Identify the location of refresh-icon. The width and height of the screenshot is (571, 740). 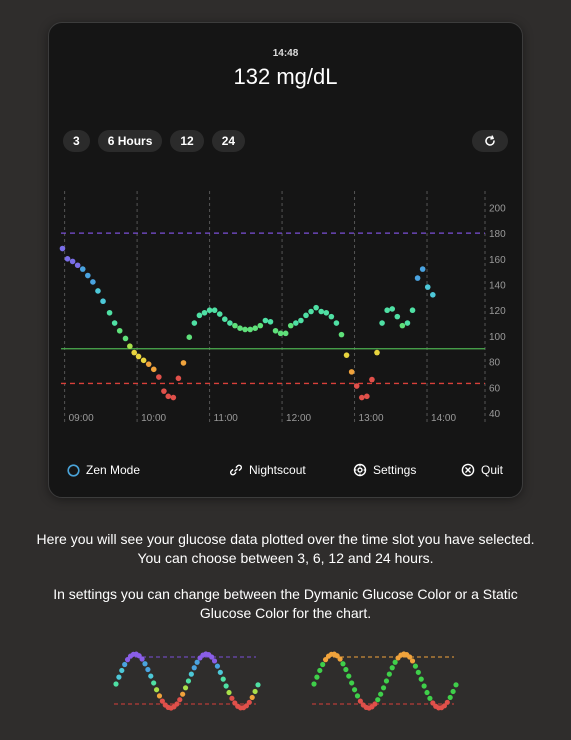
(490, 140).